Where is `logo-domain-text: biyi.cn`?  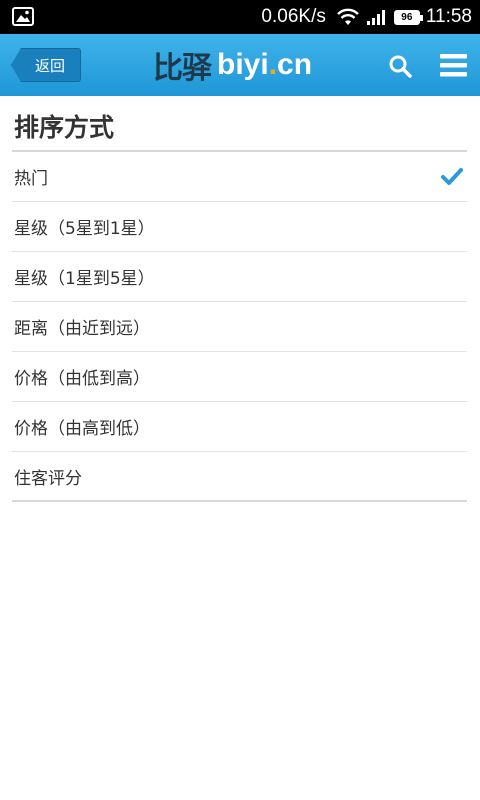
logo-domain-text: biyi.cn is located at coordinates (264, 65).